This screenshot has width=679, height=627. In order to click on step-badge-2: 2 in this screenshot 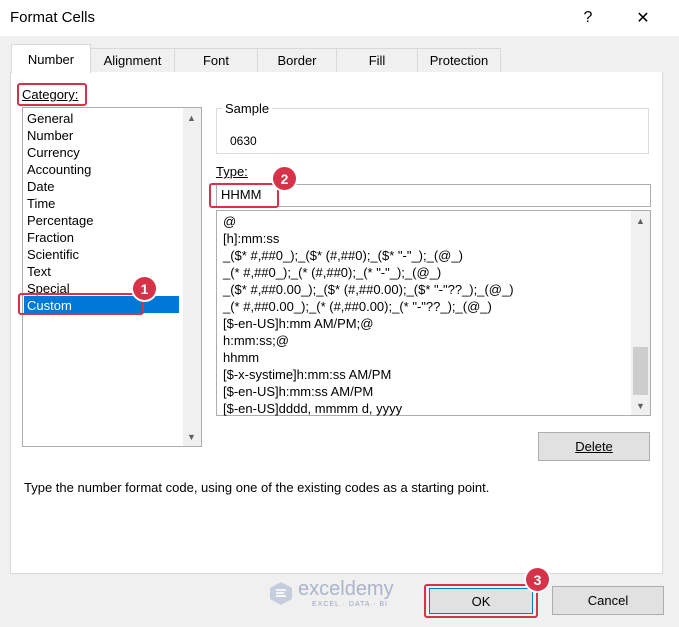, I will do `click(284, 178)`.